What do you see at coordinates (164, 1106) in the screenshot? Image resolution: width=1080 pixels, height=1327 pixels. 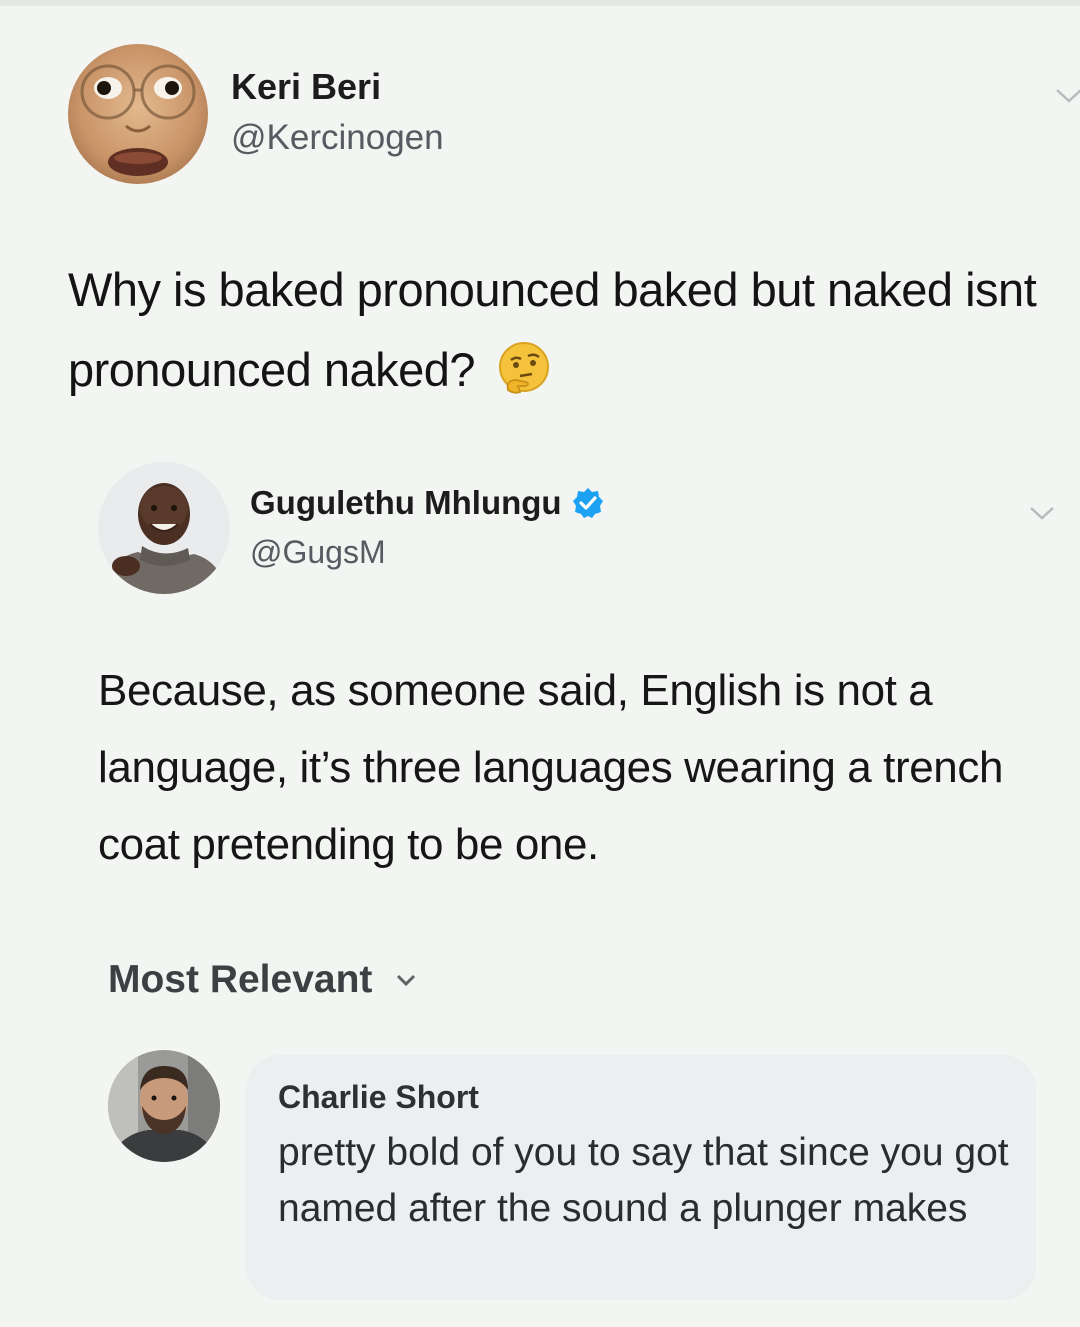 I see `charlie-short-avatar` at bounding box center [164, 1106].